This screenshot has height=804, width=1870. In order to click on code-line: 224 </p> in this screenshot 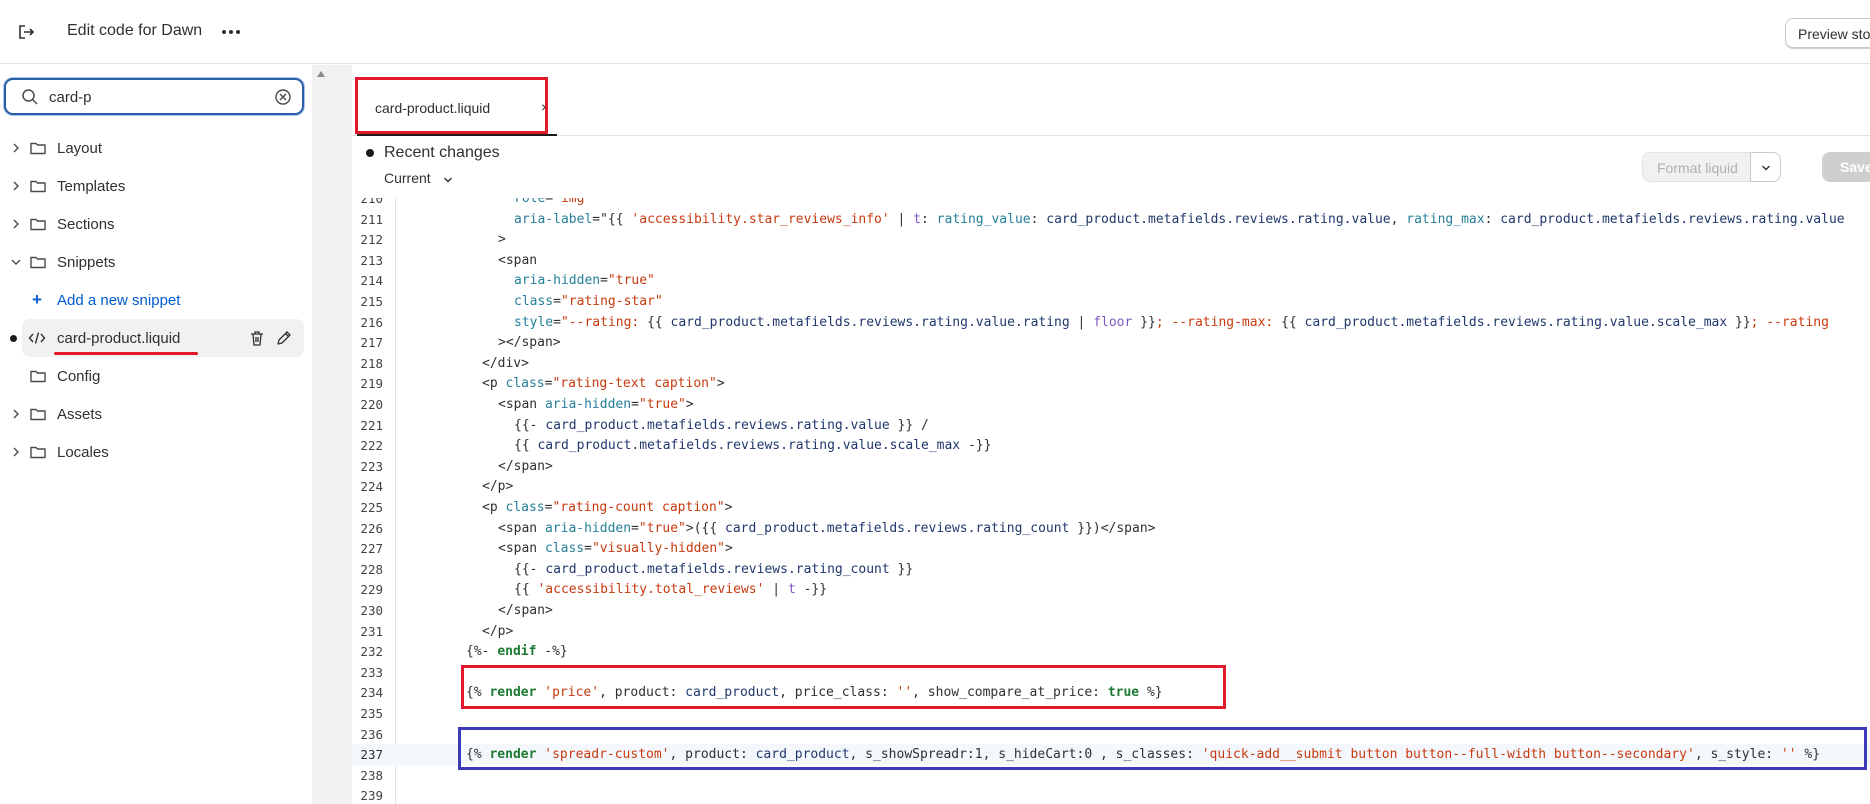, I will do `click(1111, 486)`.